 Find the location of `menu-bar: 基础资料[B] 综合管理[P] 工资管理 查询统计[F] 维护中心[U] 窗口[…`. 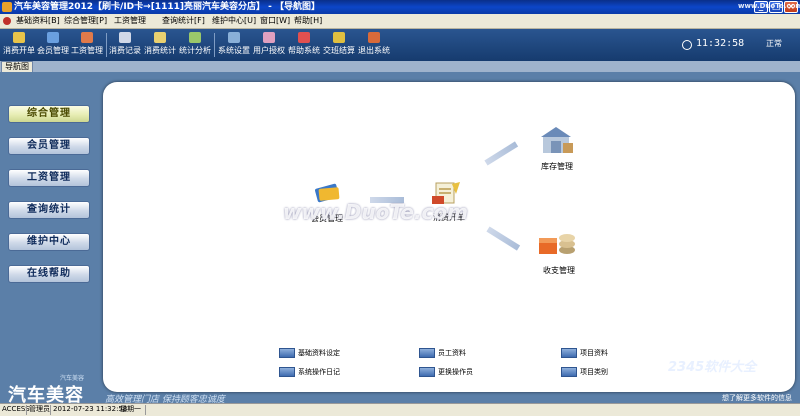

menu-bar: 基础资料[B] 综合管理[P] 工资管理 查询统计[F] 维护中心[U] 窗口[… is located at coordinates (400, 21).